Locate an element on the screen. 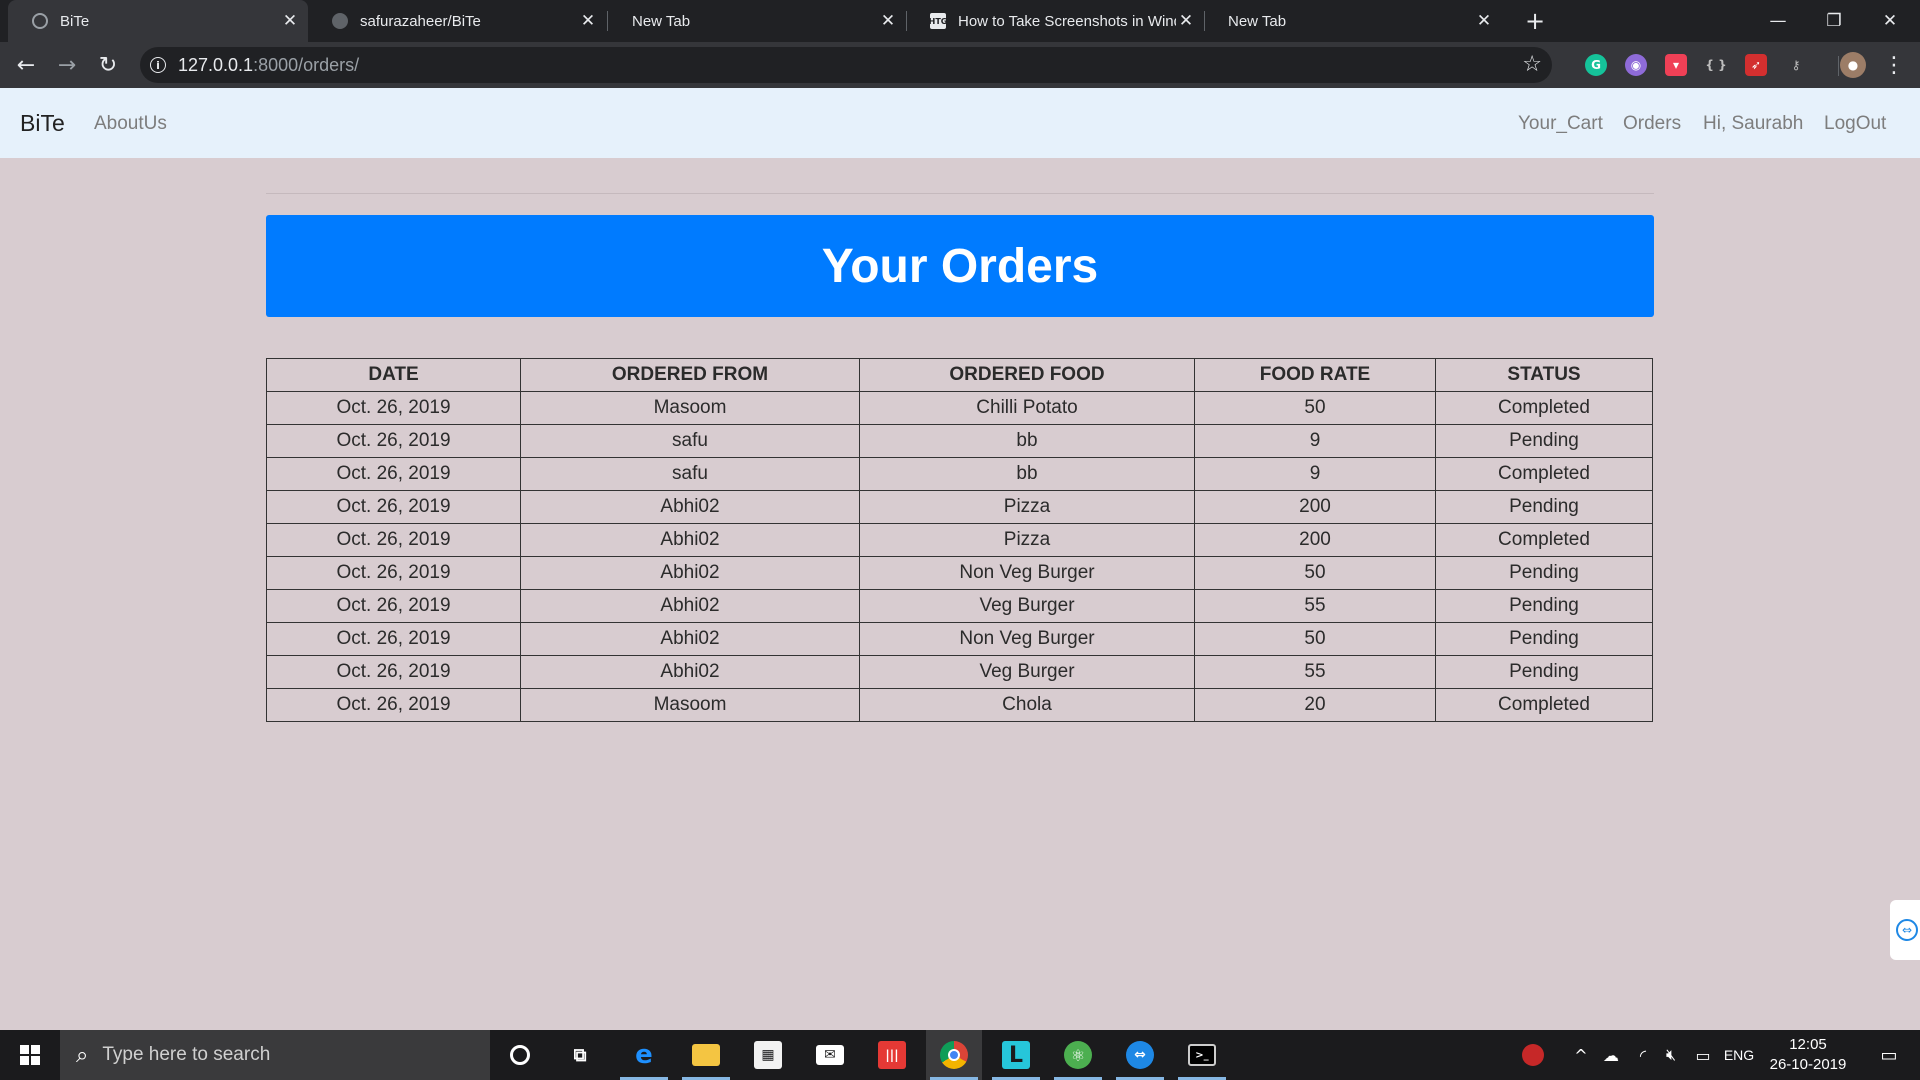  taskbar-app-mail: ✉ is located at coordinates (830, 1055).